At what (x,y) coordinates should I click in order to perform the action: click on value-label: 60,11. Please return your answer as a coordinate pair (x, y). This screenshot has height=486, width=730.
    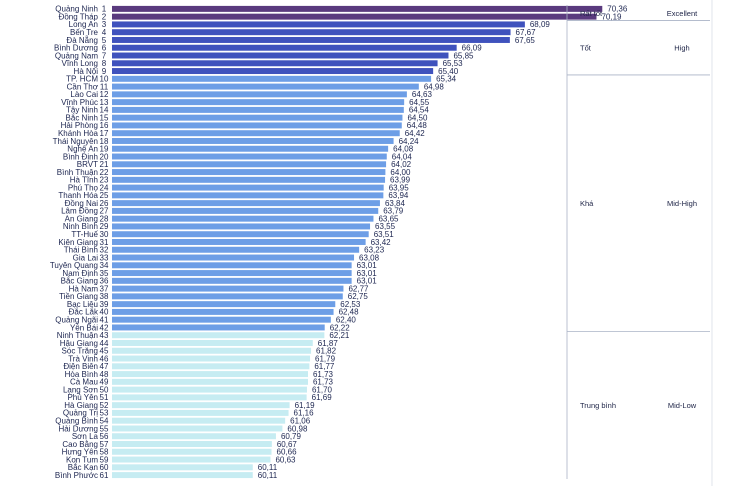
    Looking at the image, I should click on (268, 475).